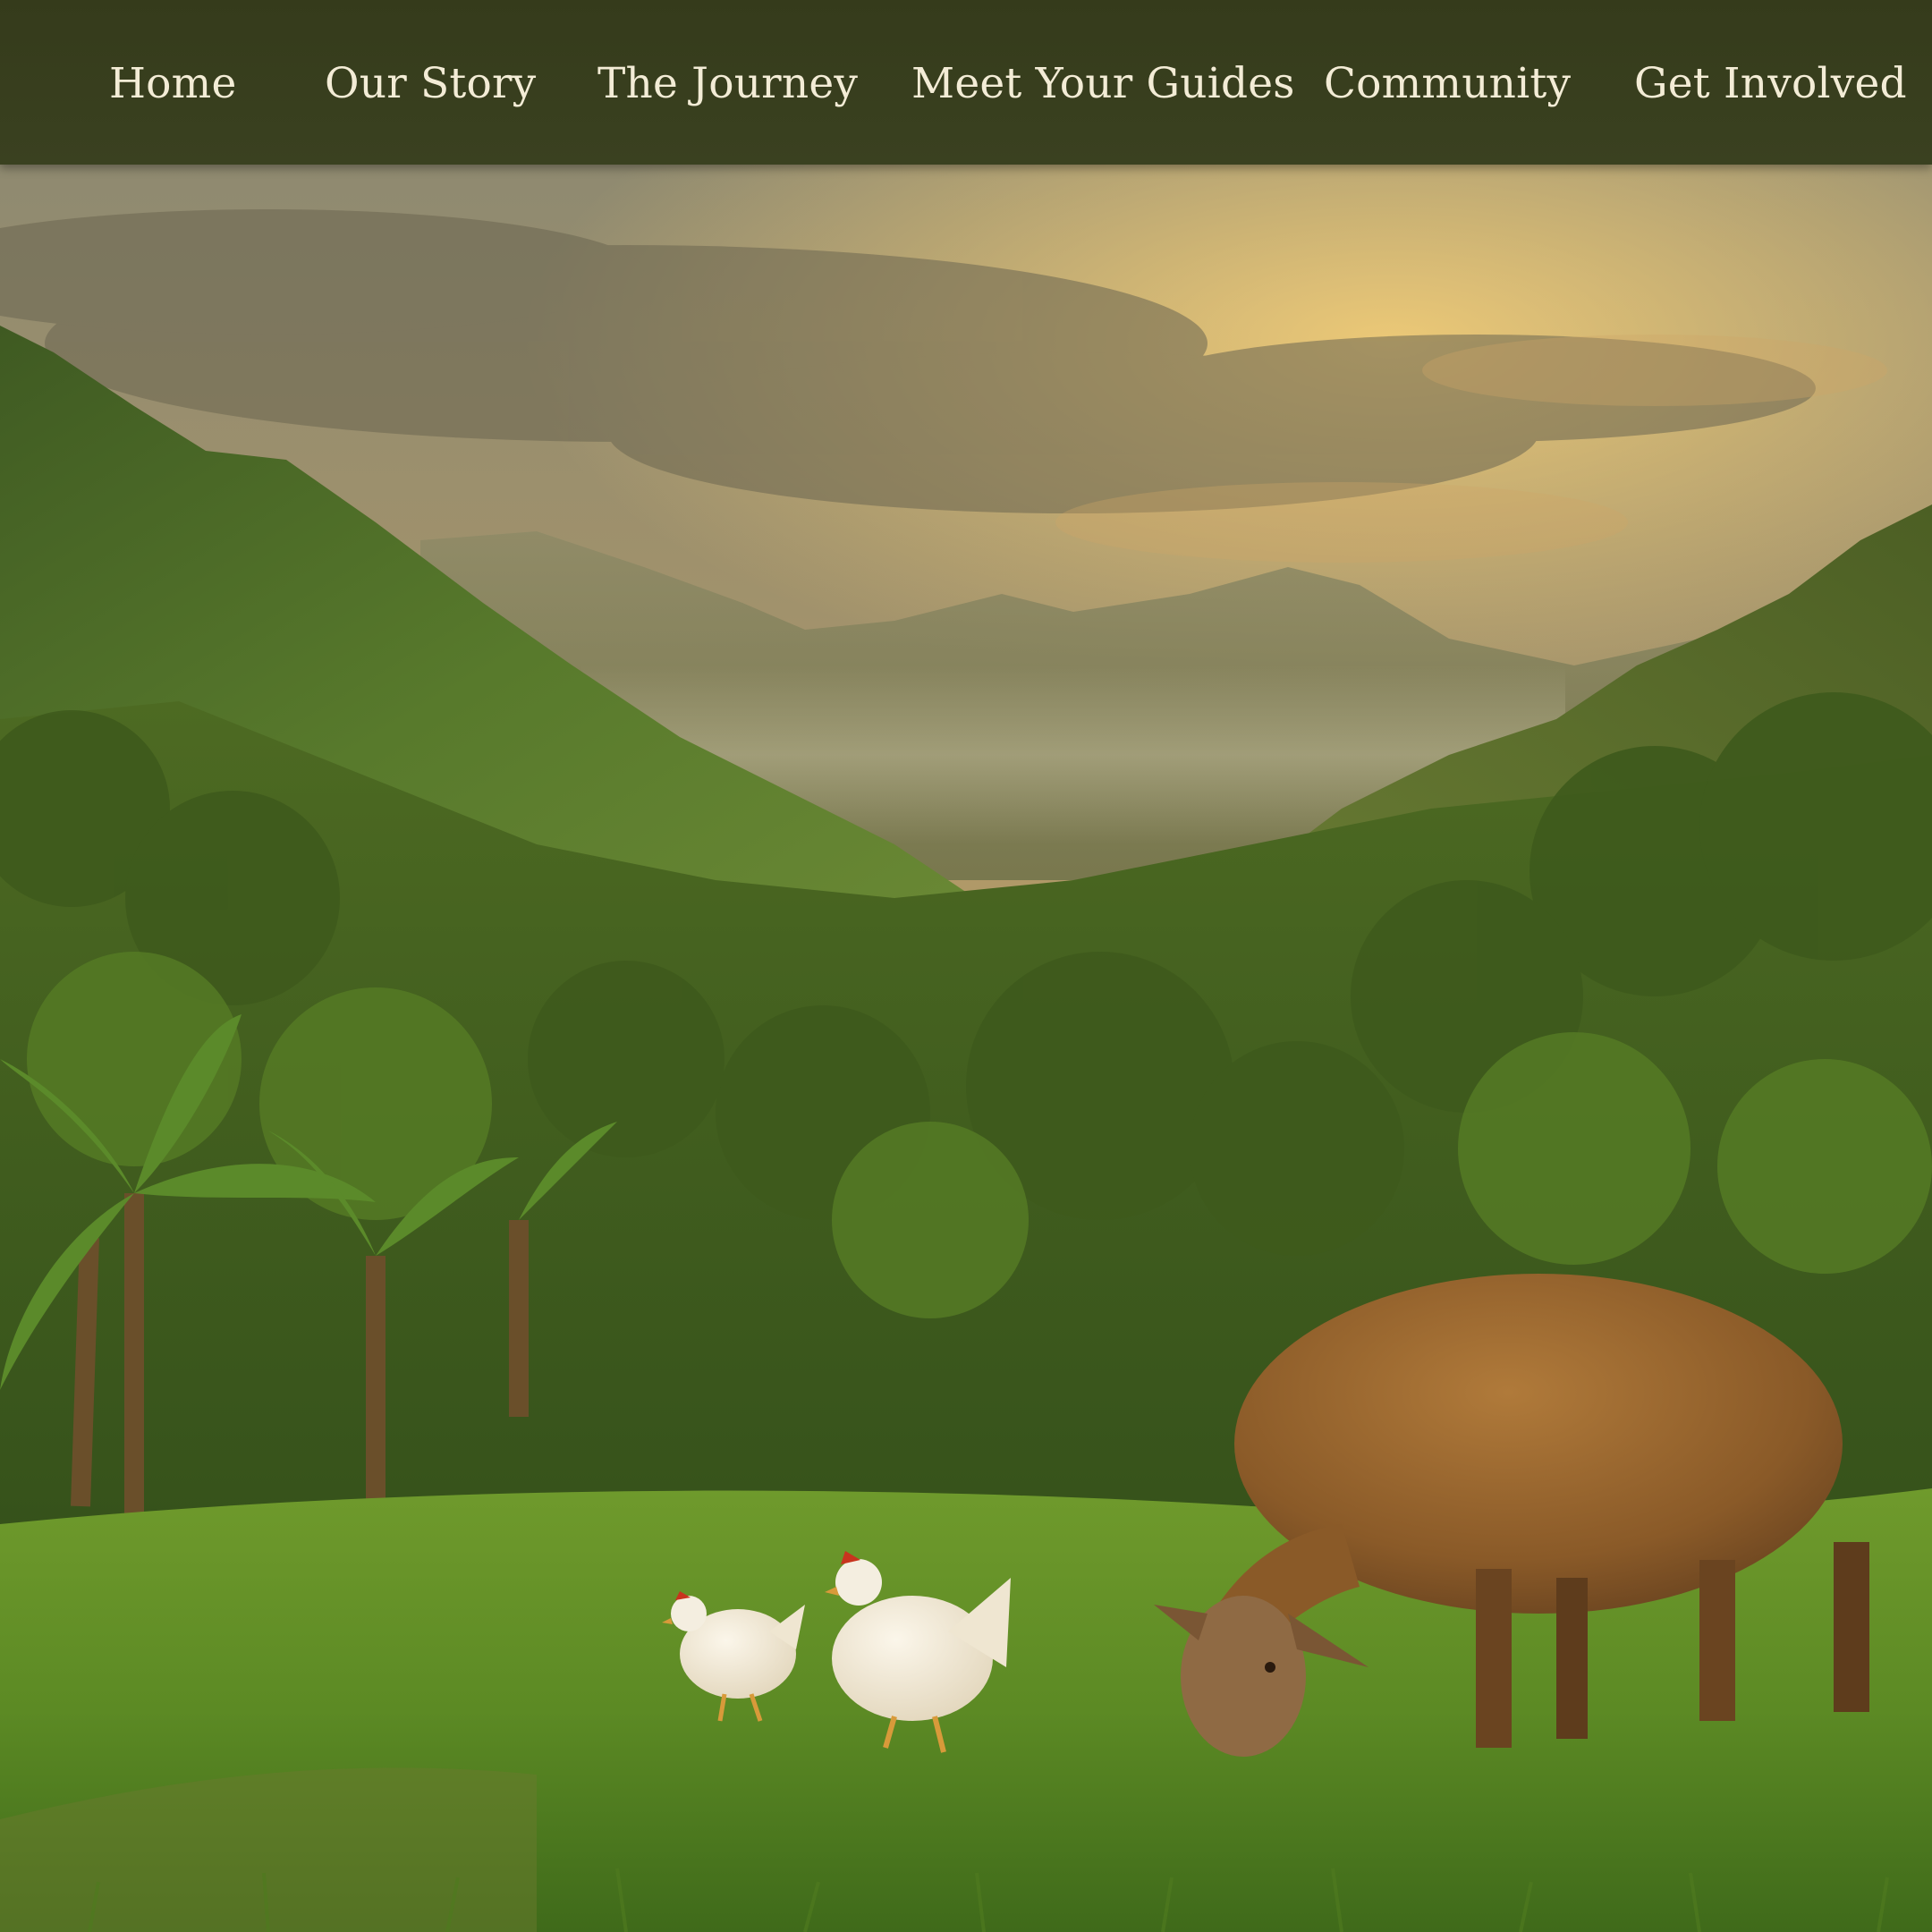  Describe the element at coordinates (172, 84) in the screenshot. I see `nav-link-home: Home` at that location.